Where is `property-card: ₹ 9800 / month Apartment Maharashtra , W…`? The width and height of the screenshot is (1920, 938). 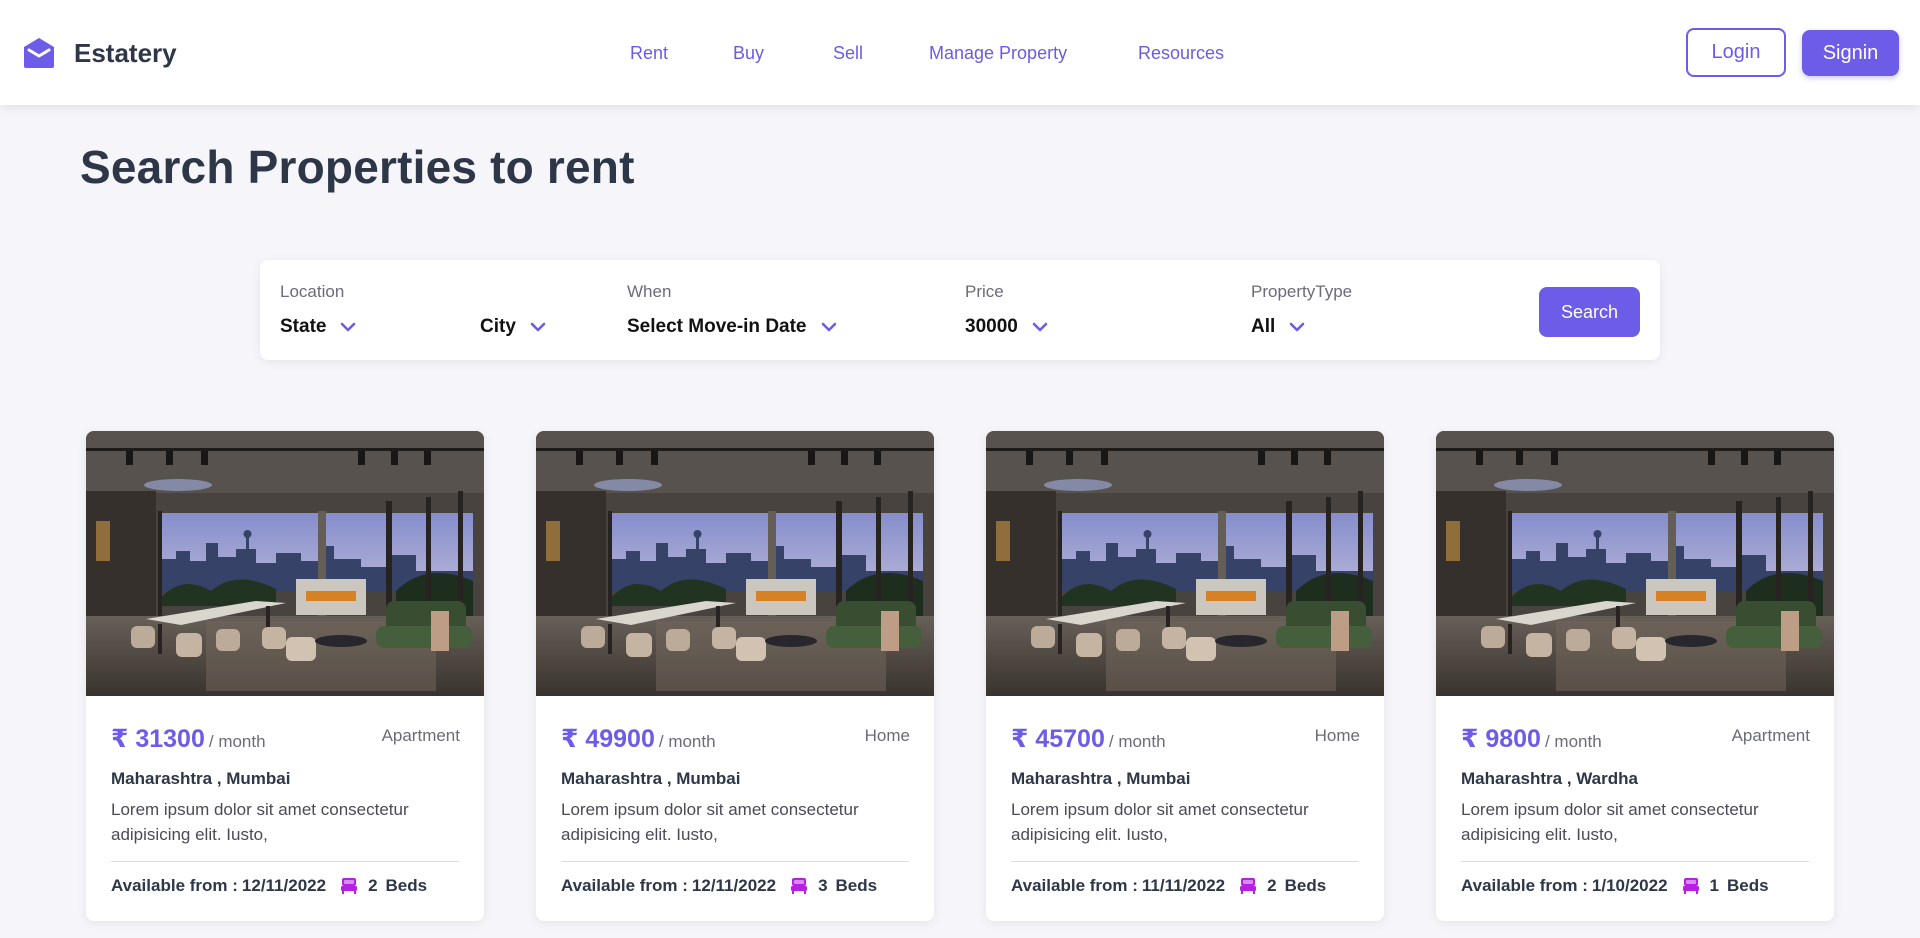
property-card: ₹ 9800 / month Apartment Maharashtra , W… is located at coordinates (1635, 676).